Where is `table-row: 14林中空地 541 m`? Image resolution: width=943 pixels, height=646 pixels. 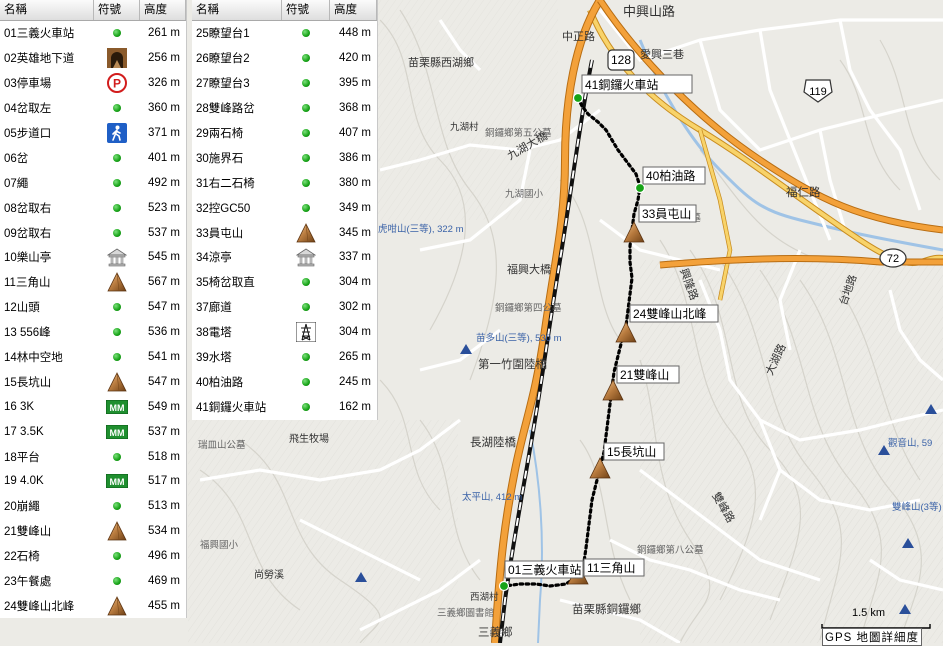 table-row: 14林中空地 541 m is located at coordinates (93, 357).